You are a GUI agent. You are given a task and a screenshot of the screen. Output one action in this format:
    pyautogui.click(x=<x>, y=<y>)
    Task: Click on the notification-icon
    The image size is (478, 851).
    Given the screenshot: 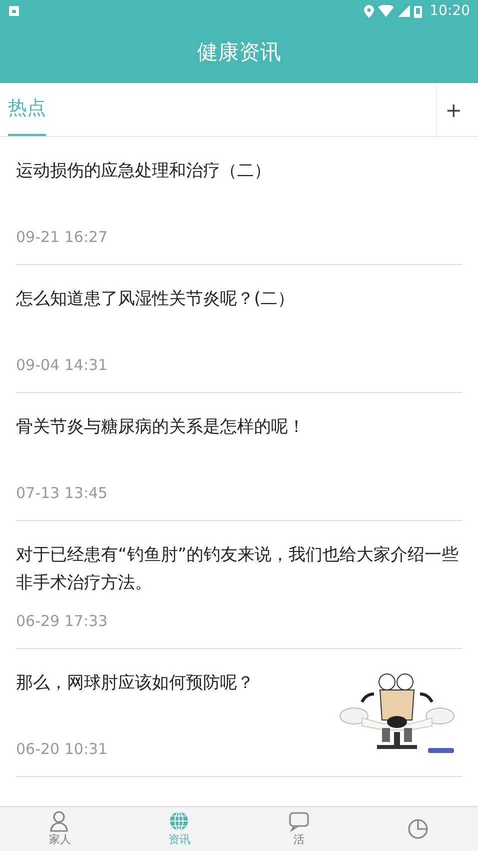 What is the action you would take?
    pyautogui.click(x=14, y=11)
    